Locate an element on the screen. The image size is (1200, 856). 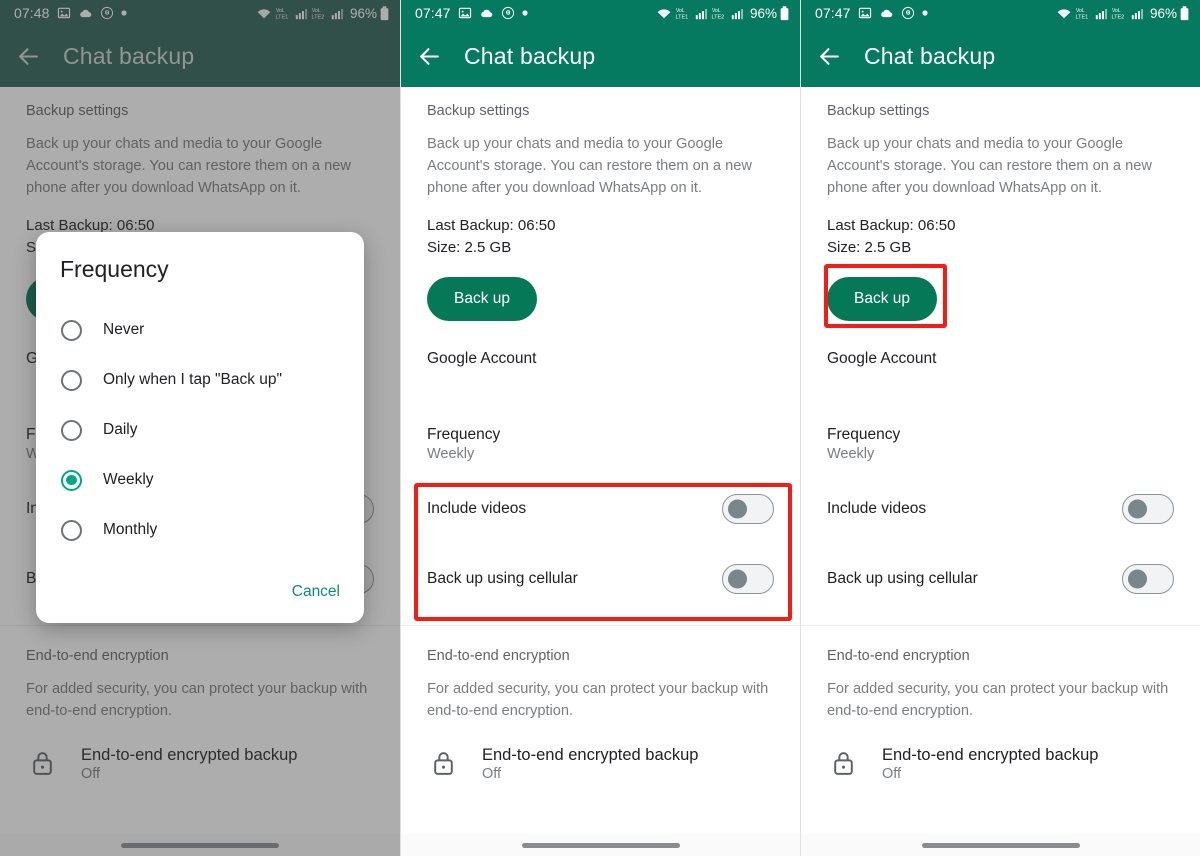
dialog-actions: Cancel is located at coordinates (200, 589).